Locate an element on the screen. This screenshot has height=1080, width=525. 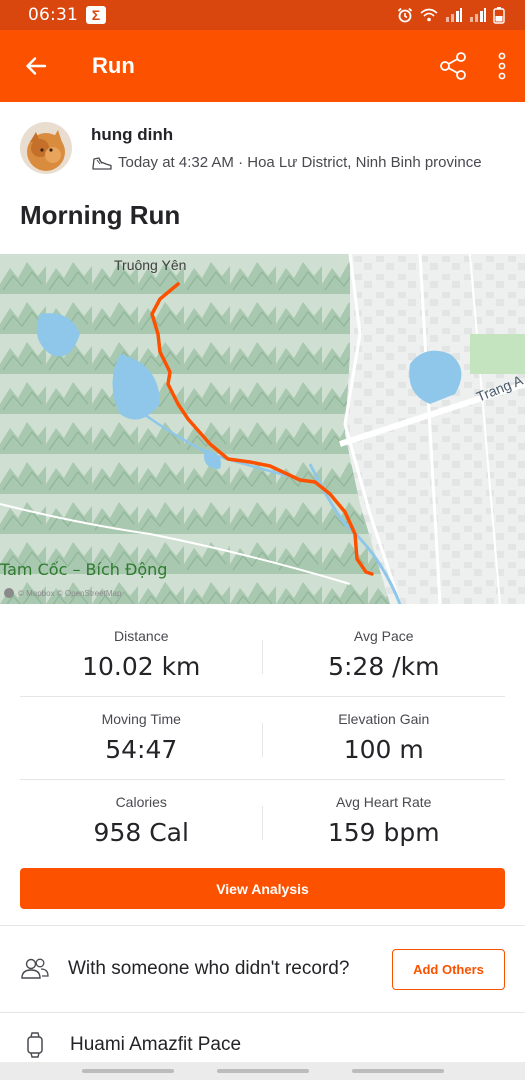
back-arrow-icon is located at coordinates (36, 66).